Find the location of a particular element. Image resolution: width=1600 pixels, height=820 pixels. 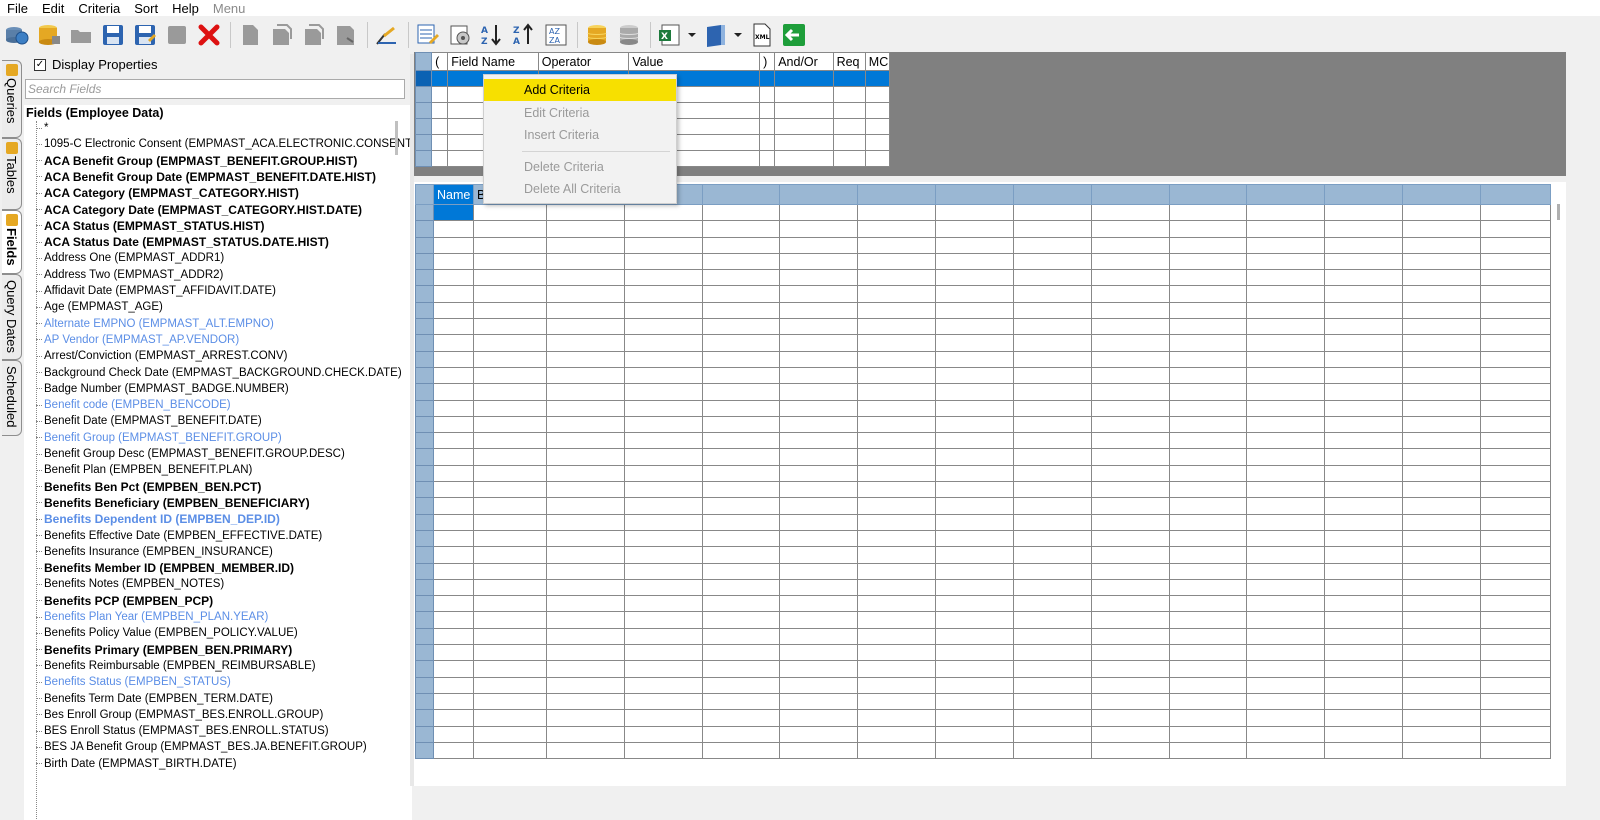

criteria-row-header is located at coordinates (423, 110).